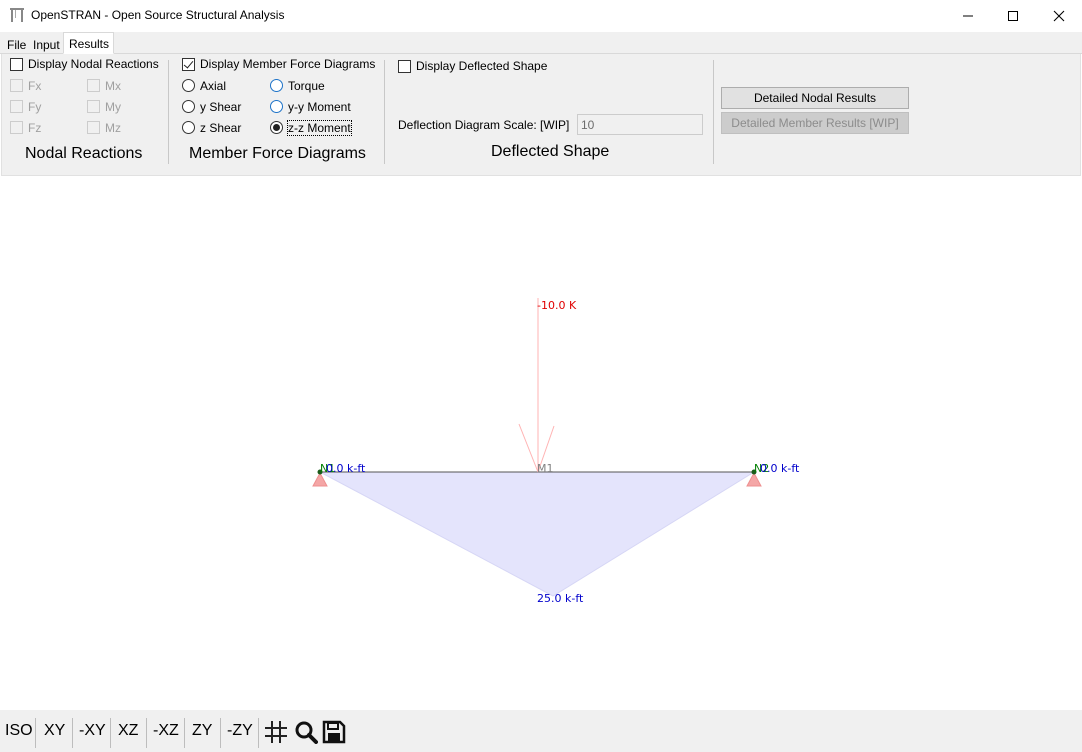  Describe the element at coordinates (276, 106) in the screenshot. I see `y-y-moment-radio` at that location.